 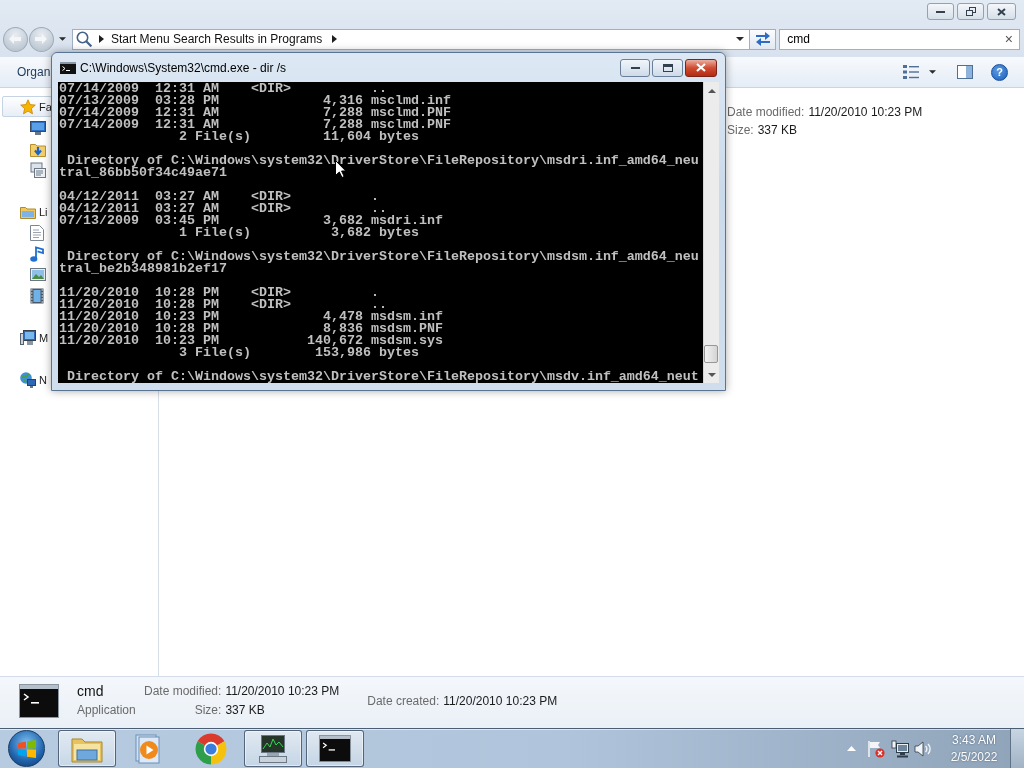 I want to click on library-folder-icon, so click(x=28, y=211).